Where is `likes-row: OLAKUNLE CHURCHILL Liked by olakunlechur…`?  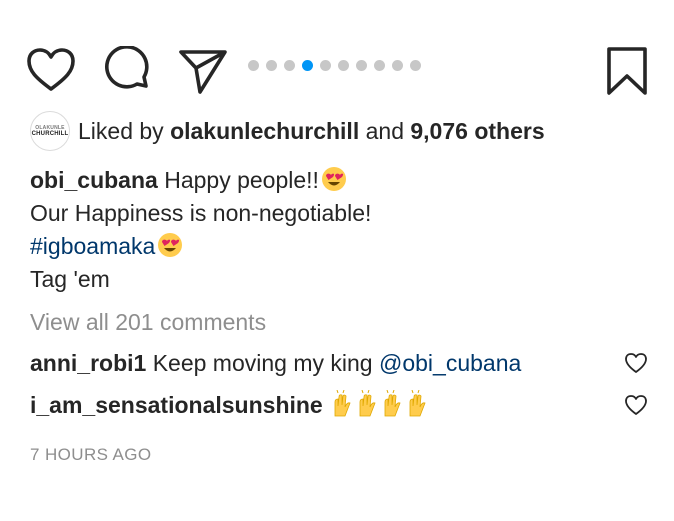
likes-row: OLAKUNLE CHURCHILL Liked by olakunlechur… is located at coordinates (287, 131).